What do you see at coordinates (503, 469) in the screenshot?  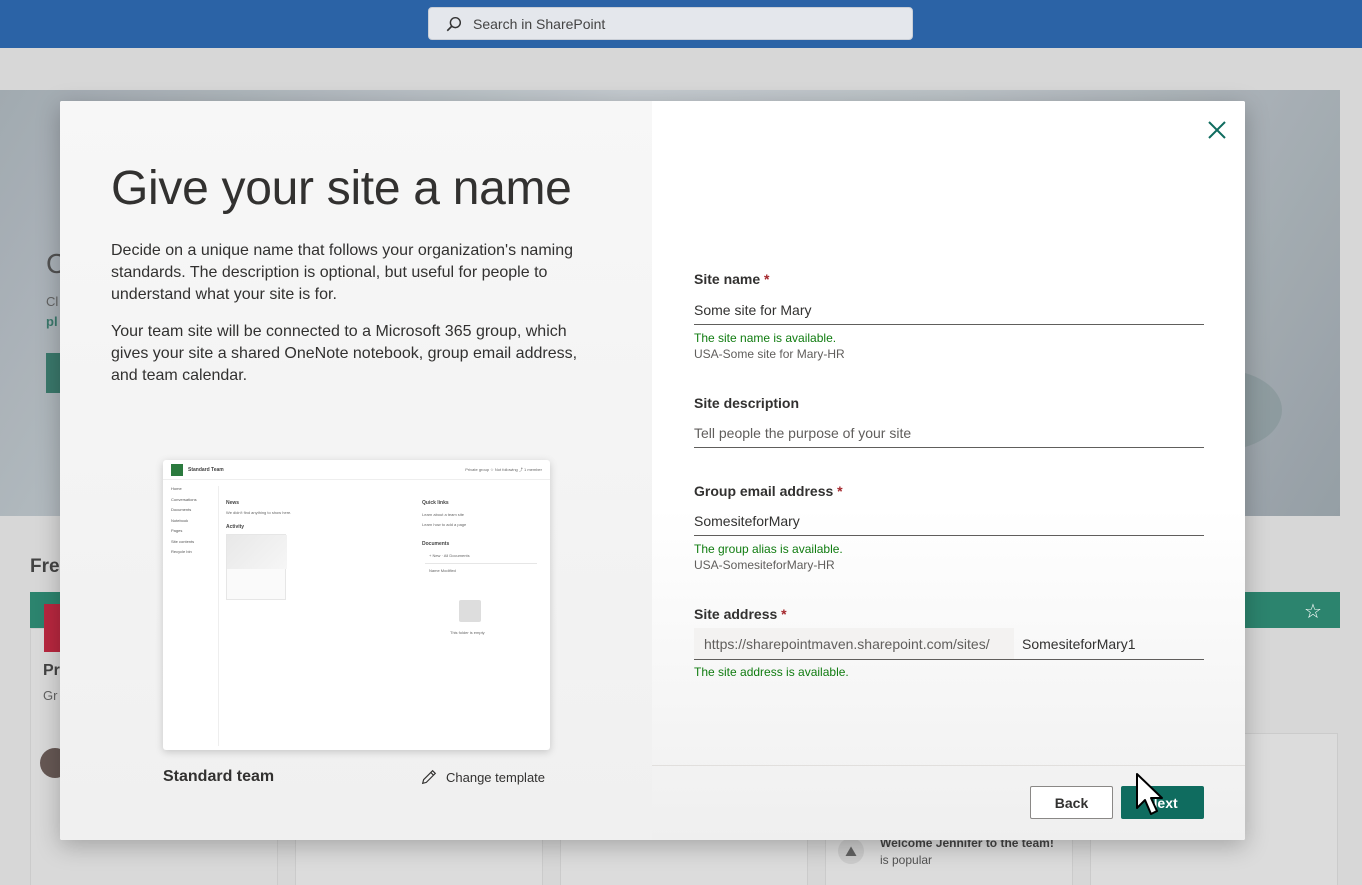 I see `preview-header-right: Private group ☆ Not following ⤴ 1 member` at bounding box center [503, 469].